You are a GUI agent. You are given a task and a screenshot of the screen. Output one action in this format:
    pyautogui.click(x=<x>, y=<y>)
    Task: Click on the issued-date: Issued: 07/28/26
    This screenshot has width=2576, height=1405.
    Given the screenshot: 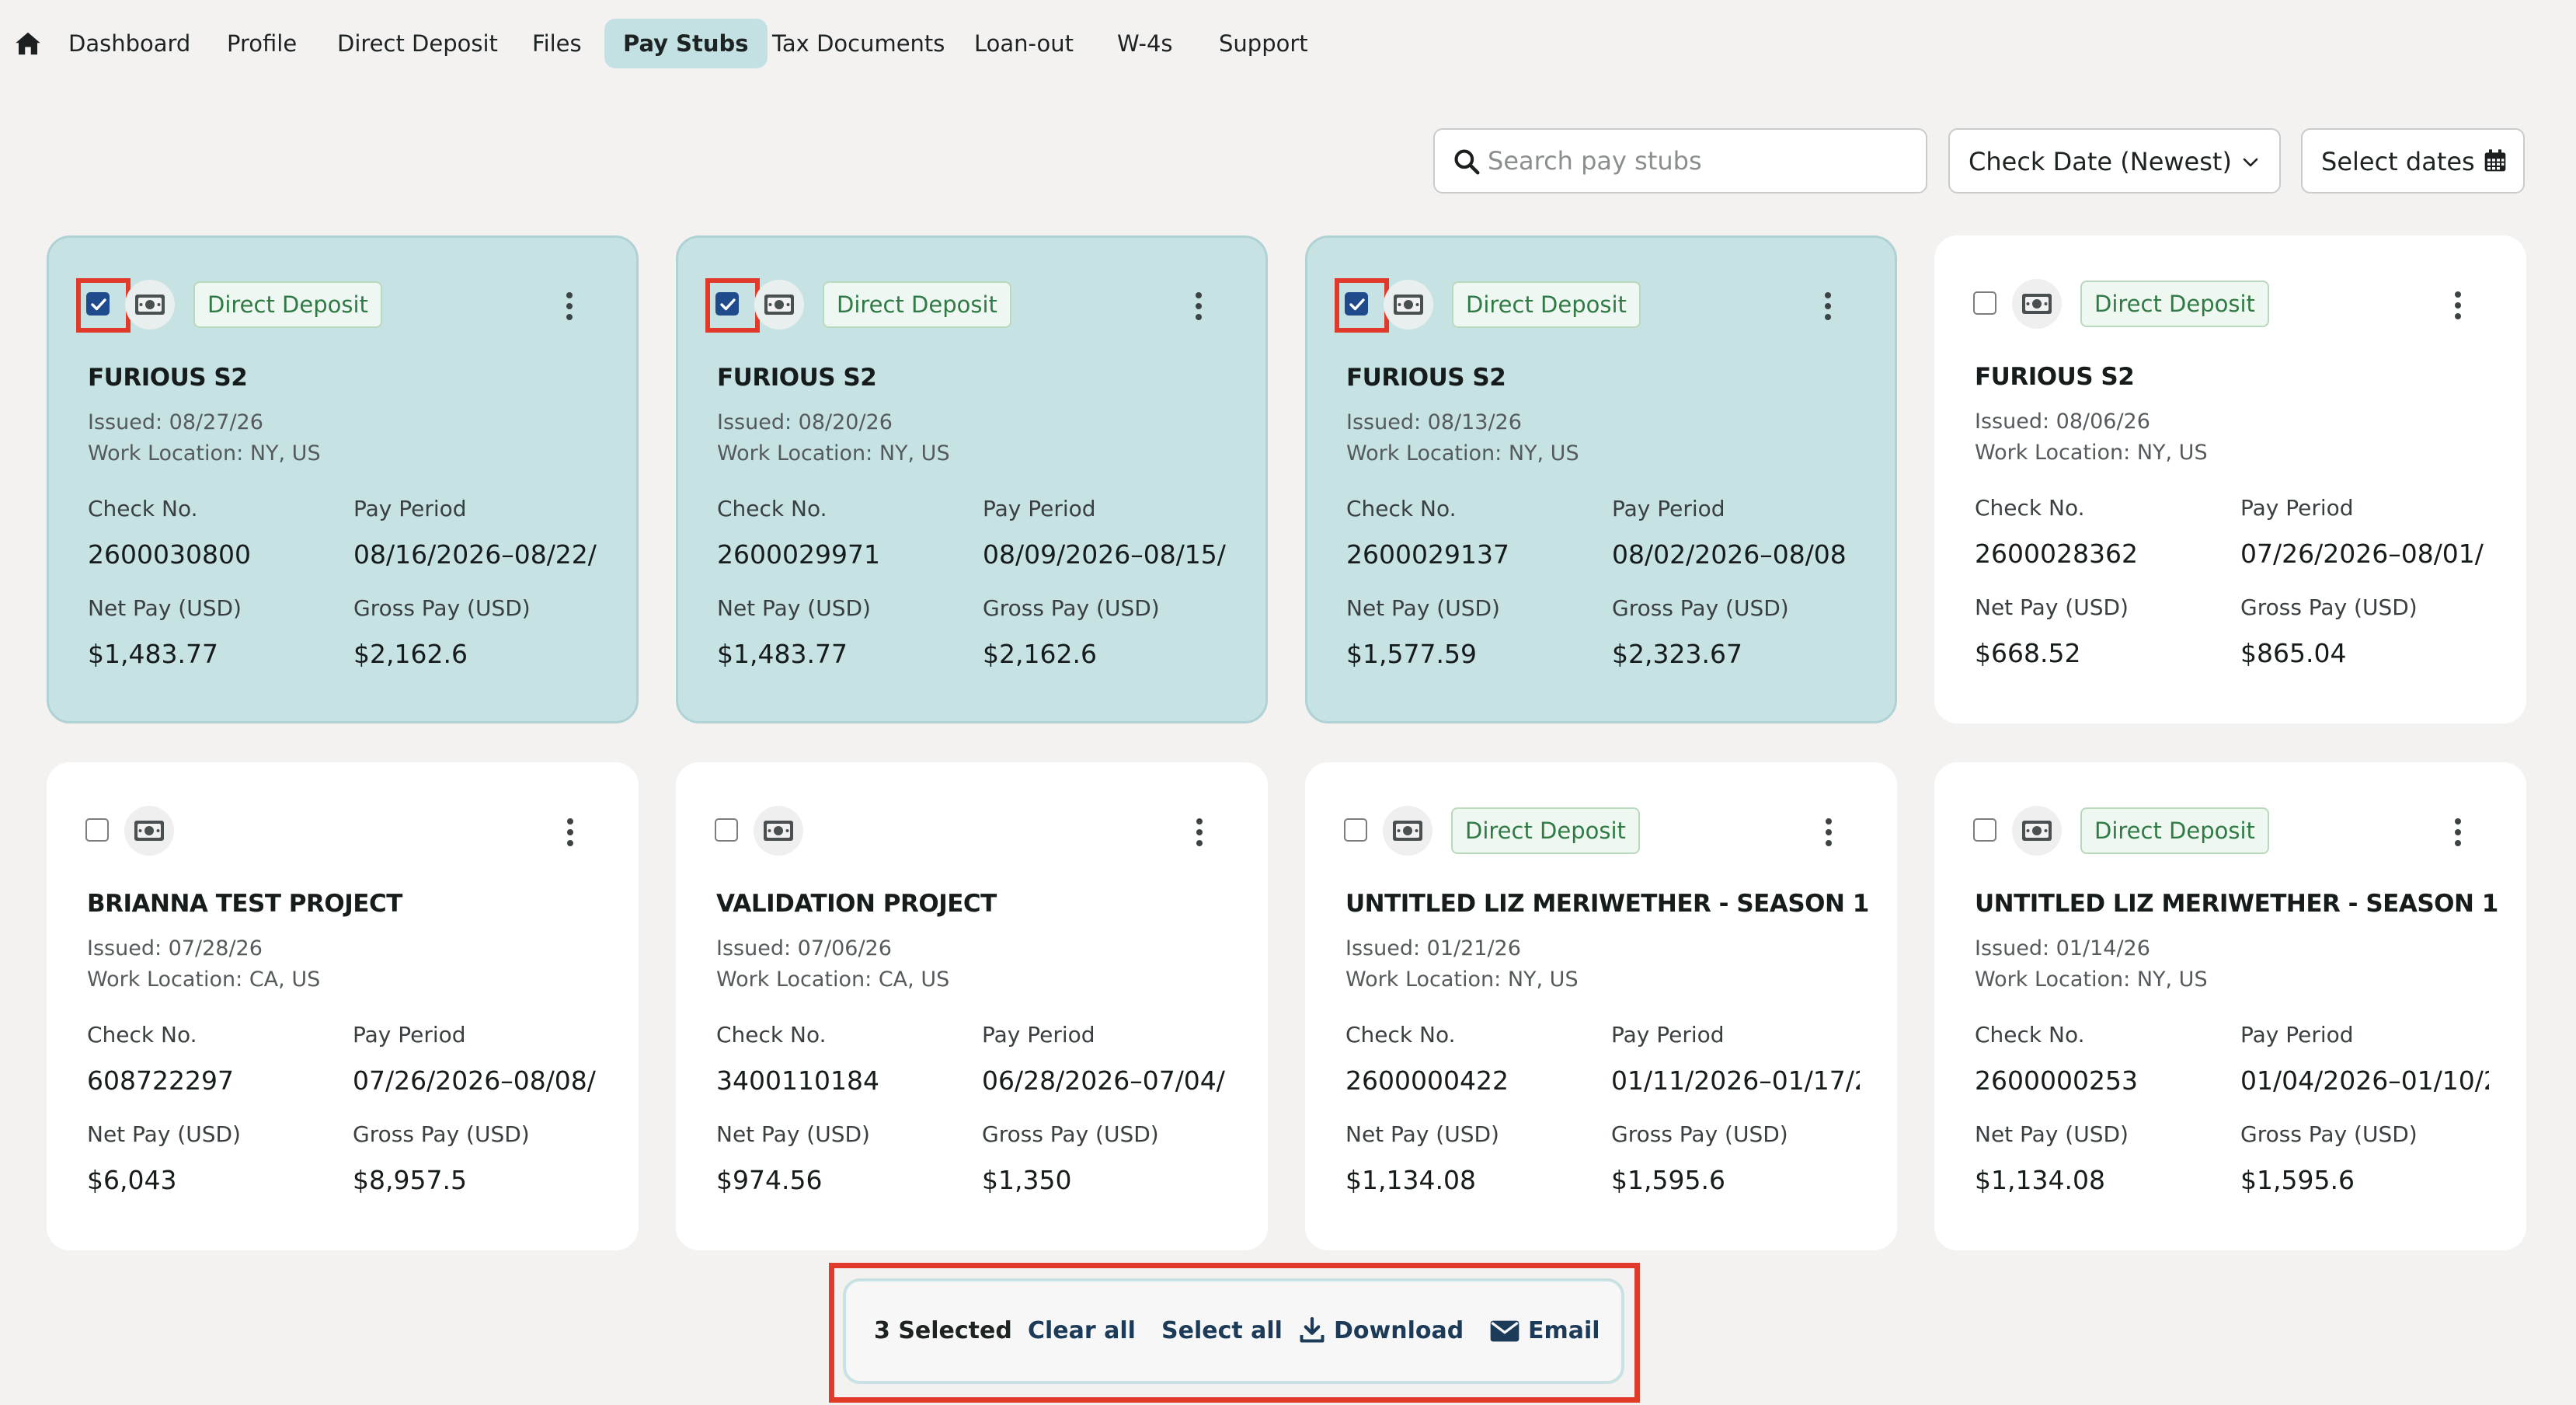 What is the action you would take?
    pyautogui.click(x=175, y=948)
    